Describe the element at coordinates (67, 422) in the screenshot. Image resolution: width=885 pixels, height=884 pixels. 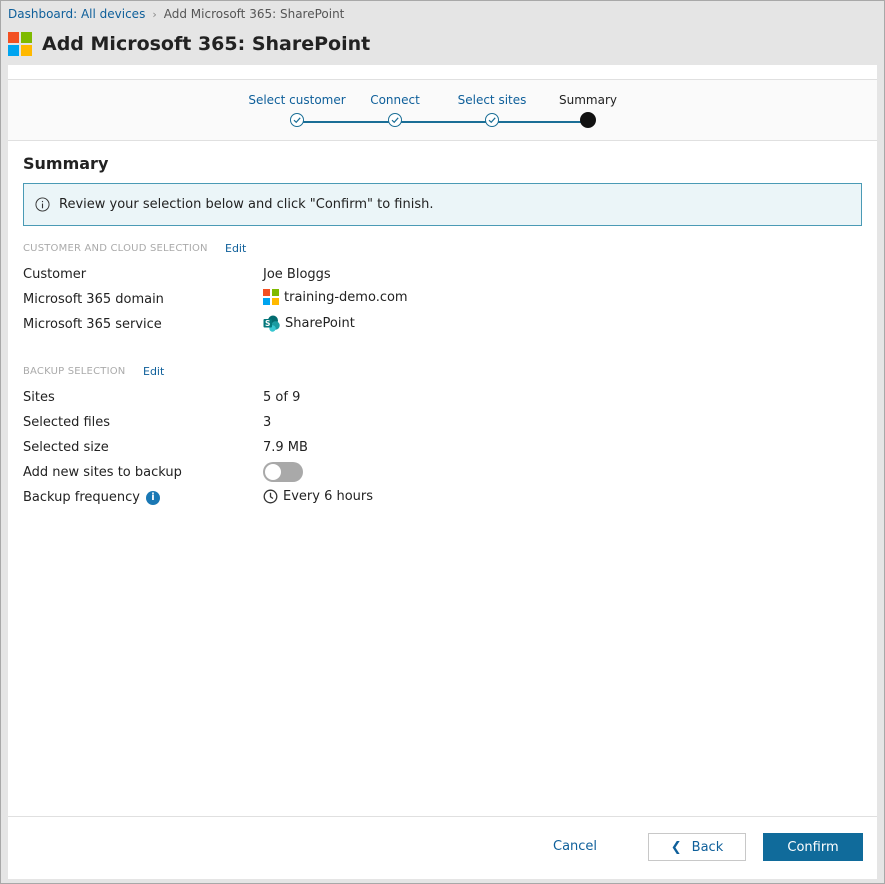
I see `selected-files-label: Selected files` at that location.